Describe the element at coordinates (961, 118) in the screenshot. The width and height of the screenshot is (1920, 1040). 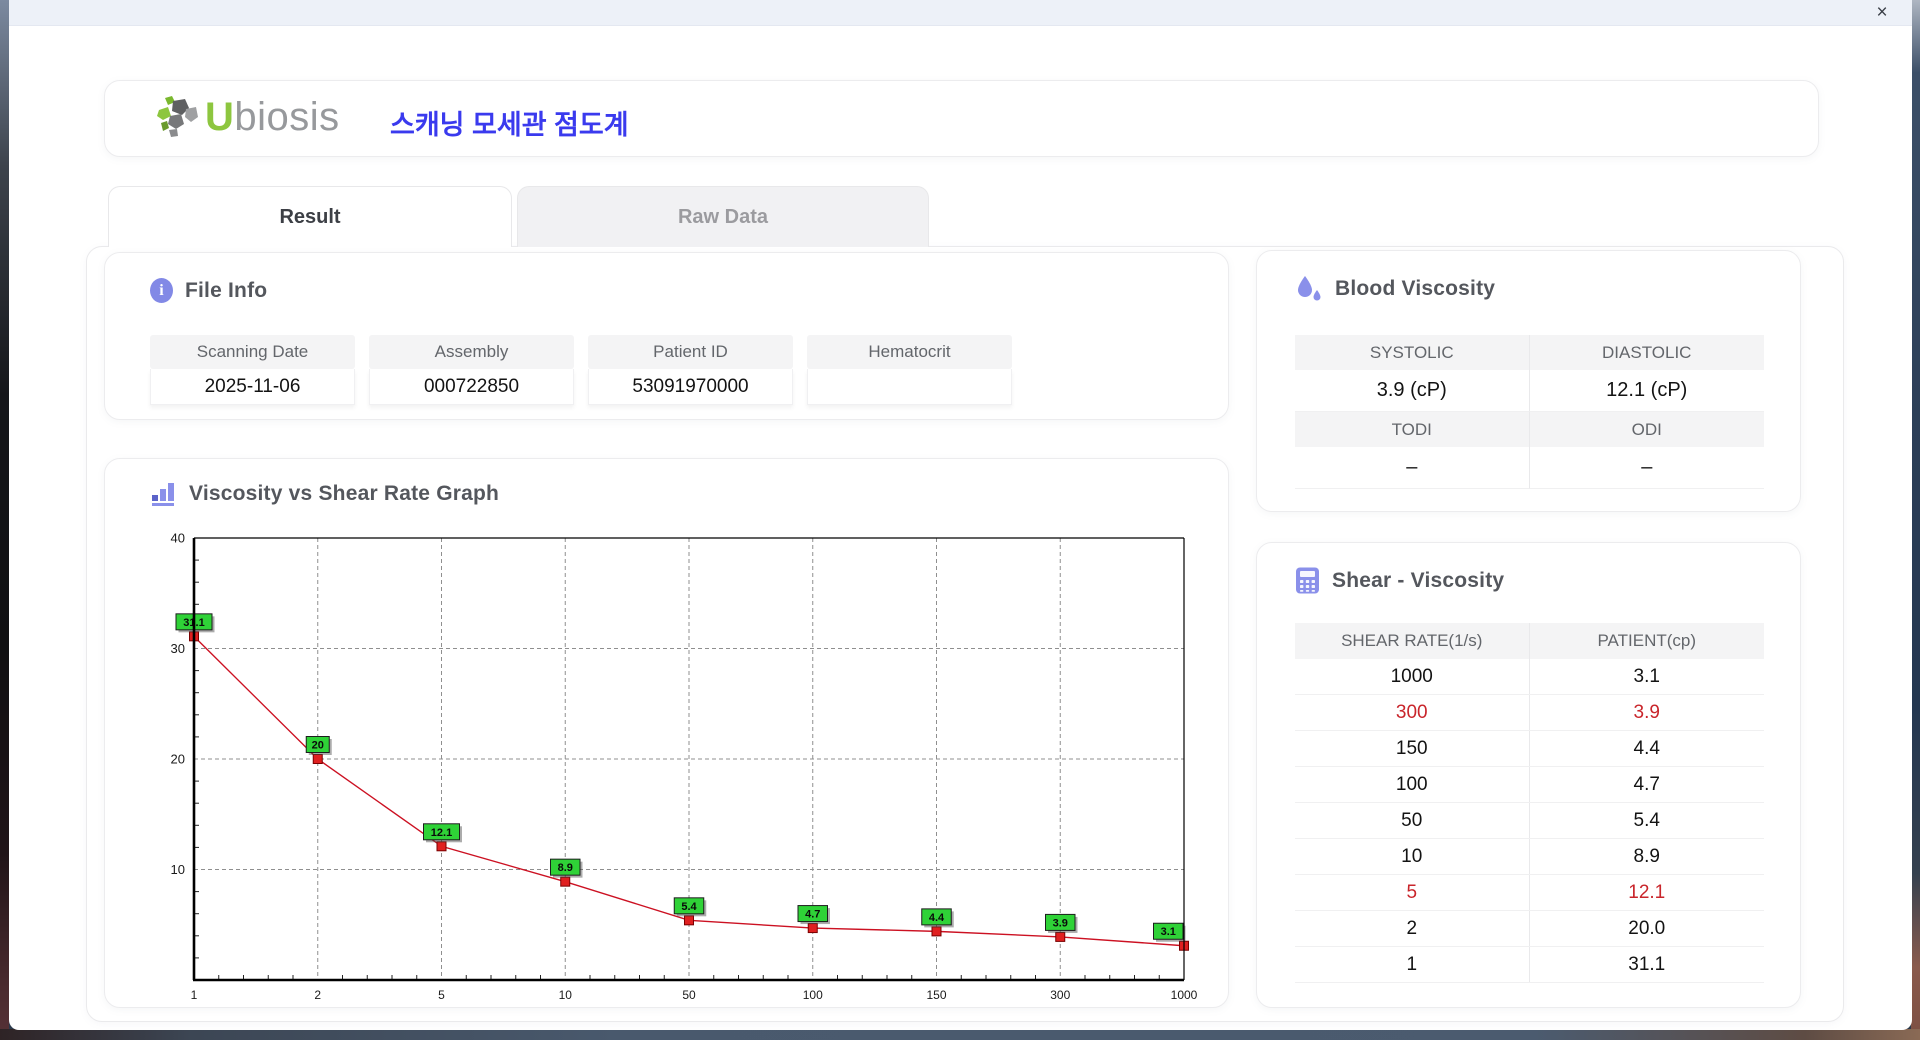
I see `header-card: Ubiosis 스캐닝 모세관 점도계` at that location.